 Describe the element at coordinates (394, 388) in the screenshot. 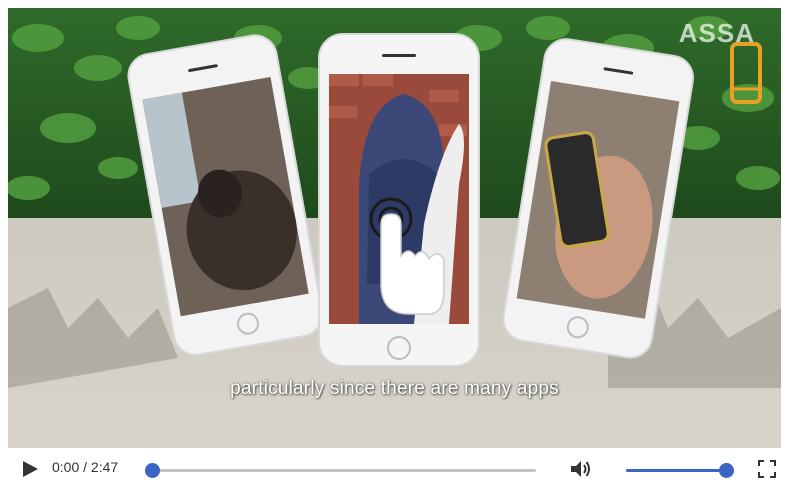

I see `video-caption: particularly since there are many apps` at that location.